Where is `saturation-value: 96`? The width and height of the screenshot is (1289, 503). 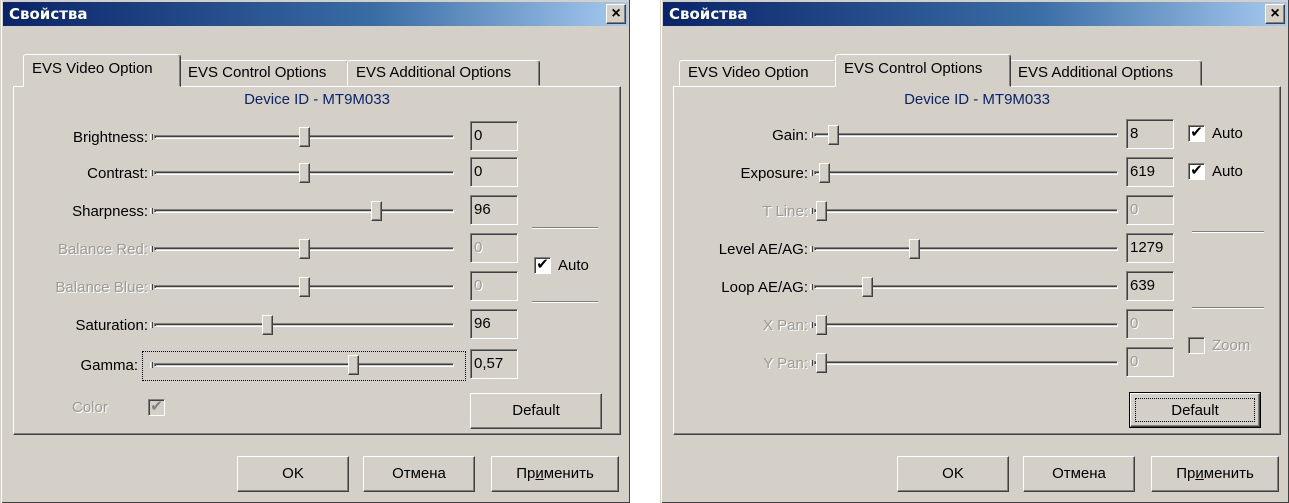
saturation-value: 96 is located at coordinates (494, 324).